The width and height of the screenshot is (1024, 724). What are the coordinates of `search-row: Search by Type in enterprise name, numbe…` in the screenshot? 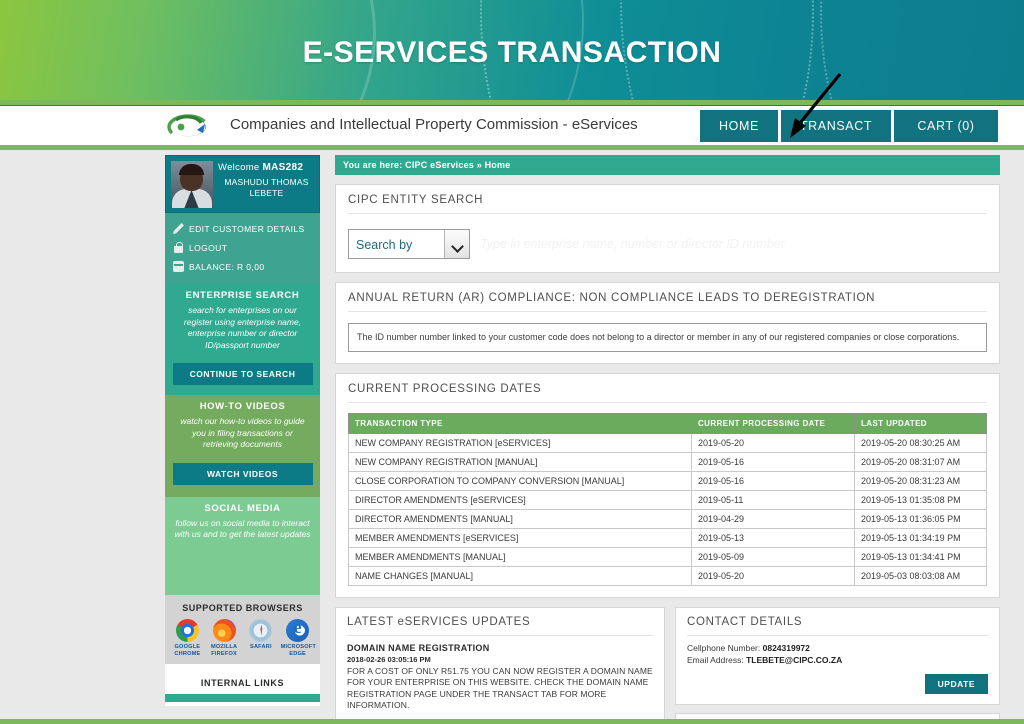 It's located at (667, 237).